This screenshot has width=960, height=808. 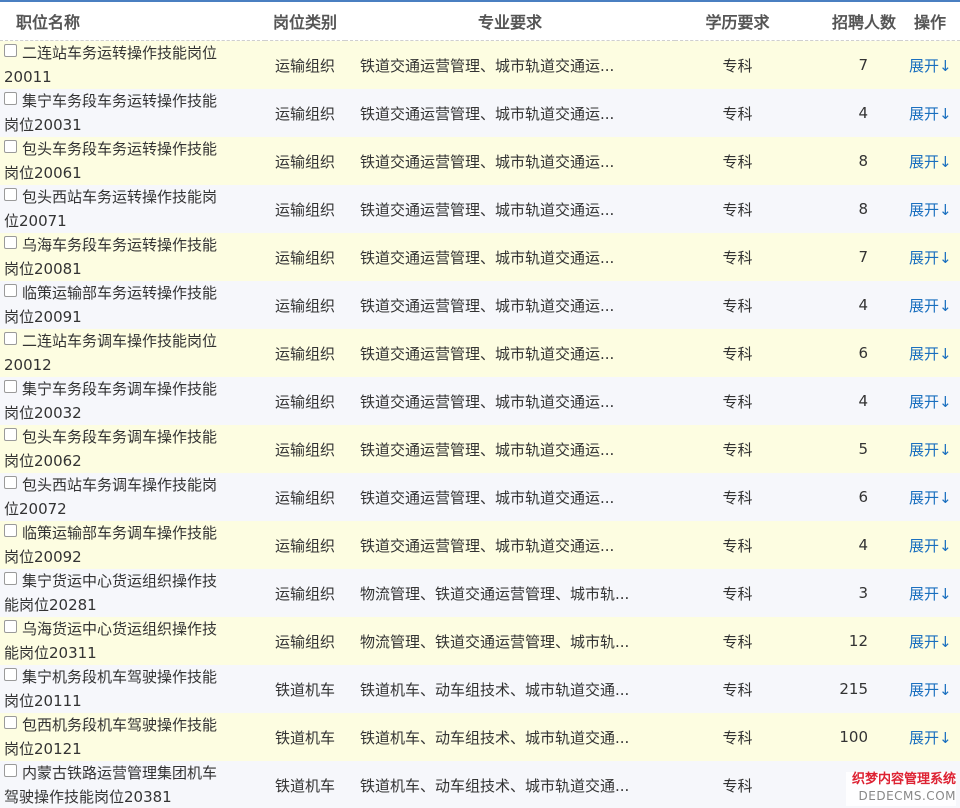 I want to click on position-name-cell: 包头车务段车务调车操作技能 岗位20062, so click(x=132, y=449).